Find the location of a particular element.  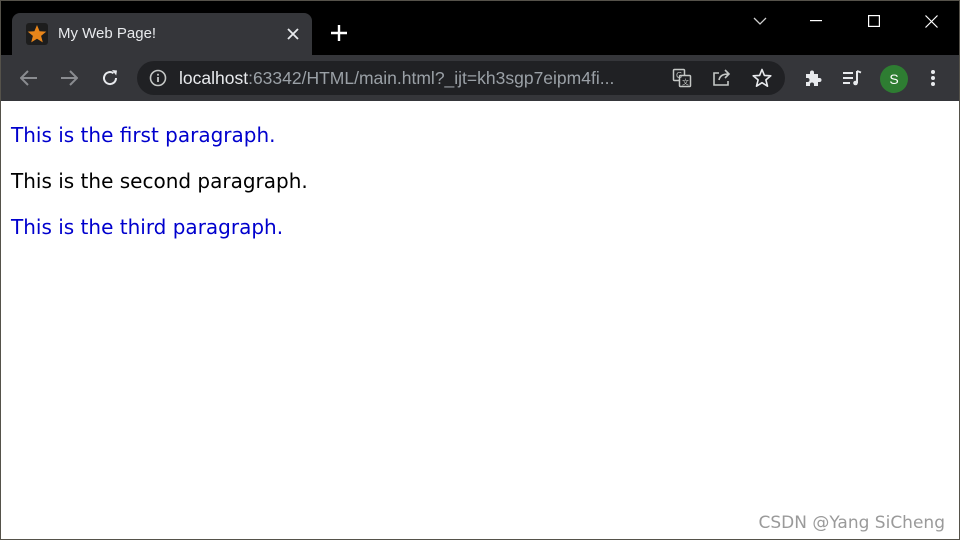

star-outline-icon is located at coordinates (762, 78).